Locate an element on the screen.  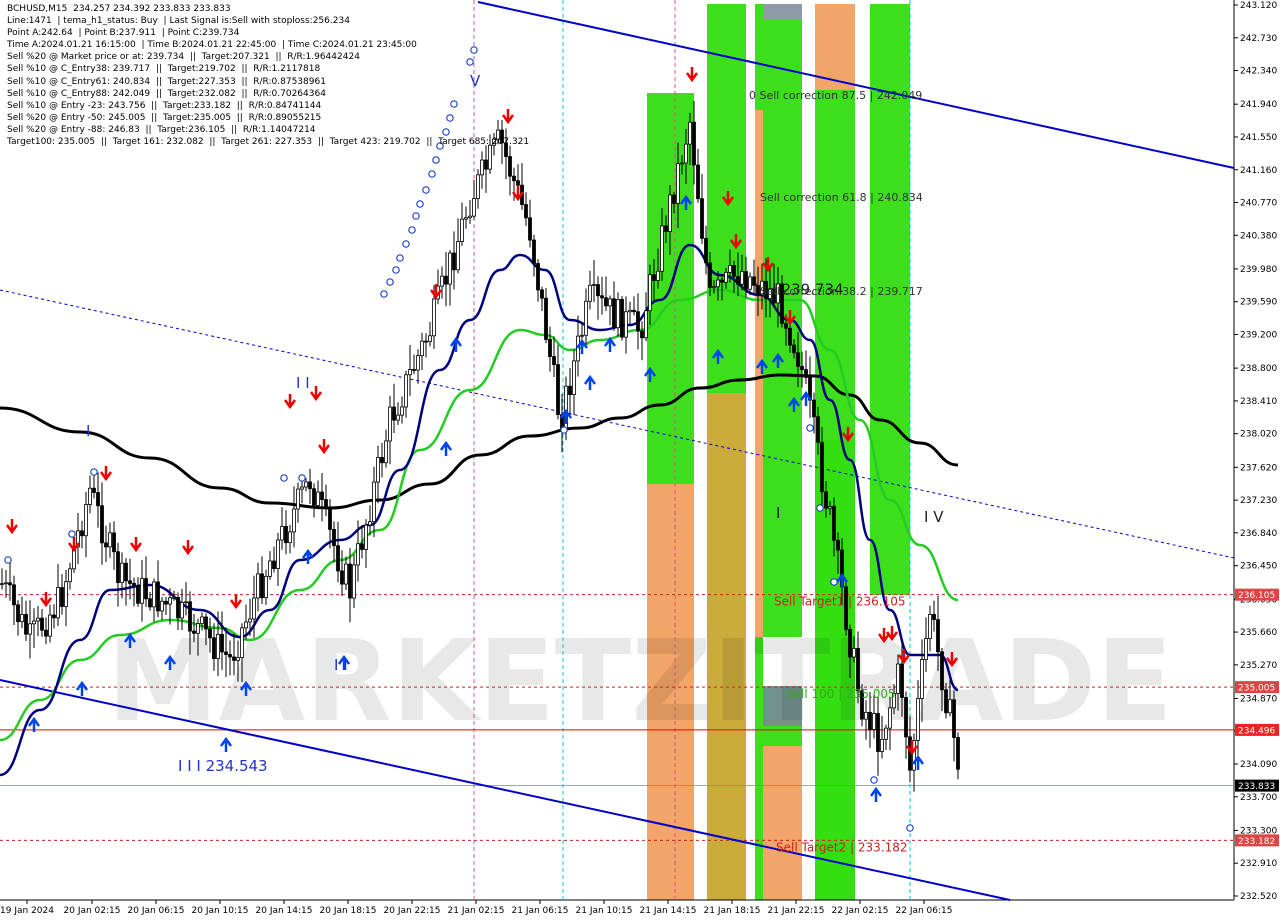
y-tick-label: 241.160 is located at coordinates (1258, 171).